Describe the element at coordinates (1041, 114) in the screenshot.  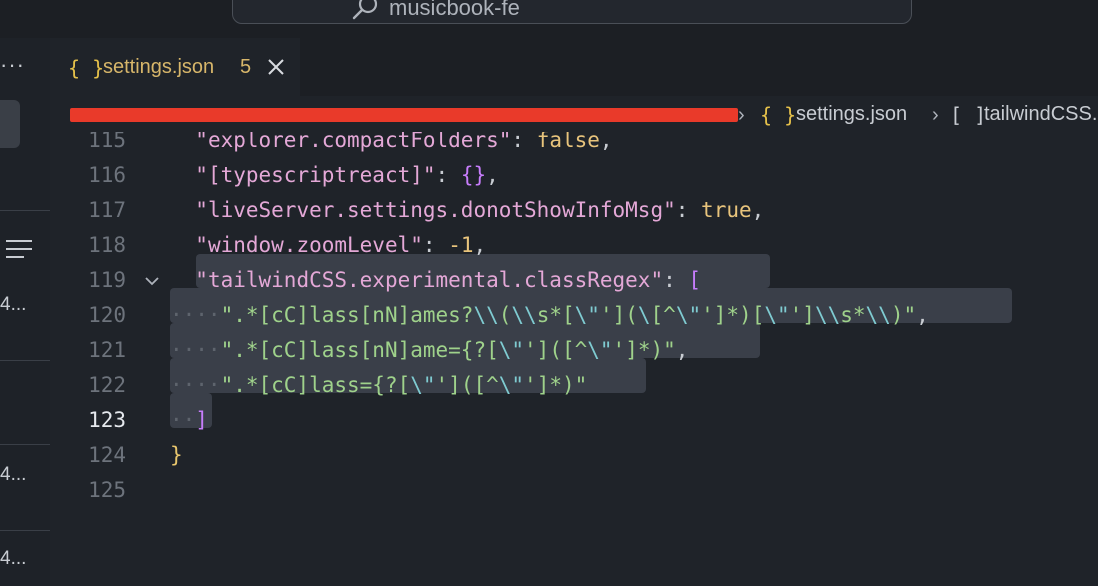
I see `breadcrumb-symbol: tailwindCSS.experimental.classRegex` at that location.